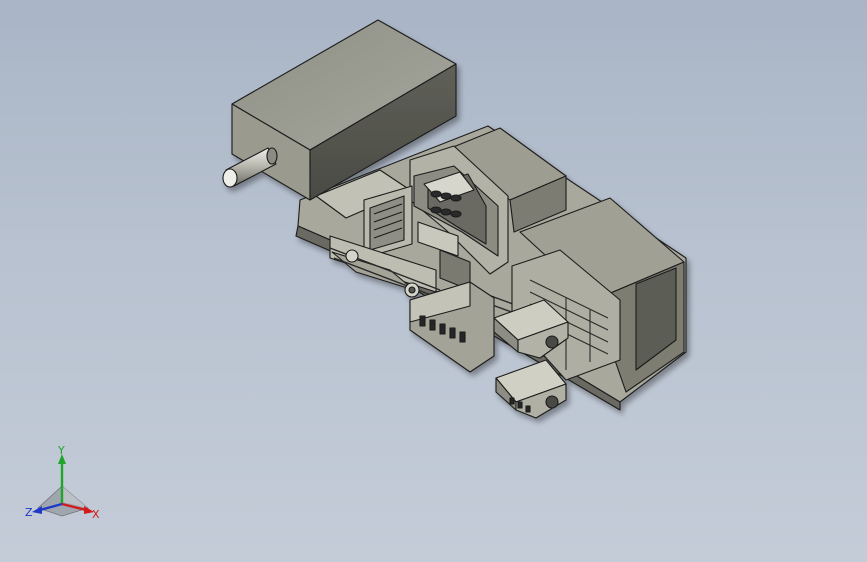  Describe the element at coordinates (61, 451) in the screenshot. I see `y-axis-label: Y` at that location.